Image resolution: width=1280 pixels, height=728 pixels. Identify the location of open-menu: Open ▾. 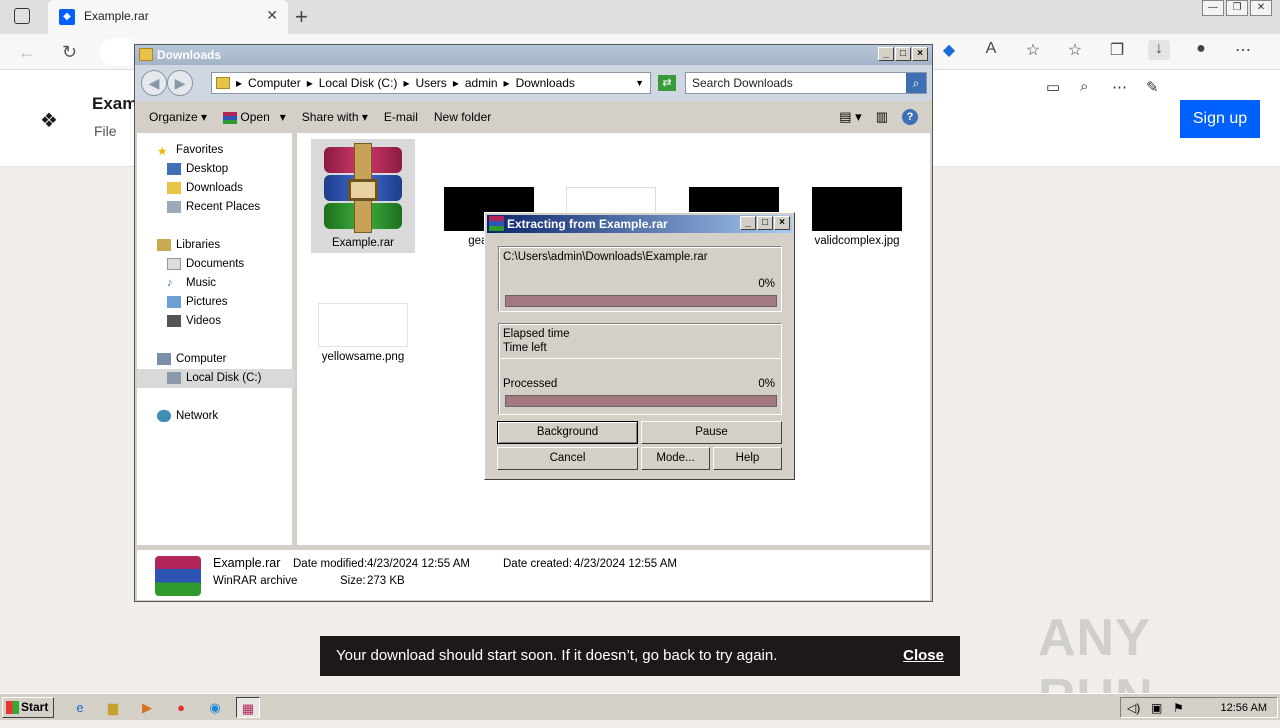
(254, 117).